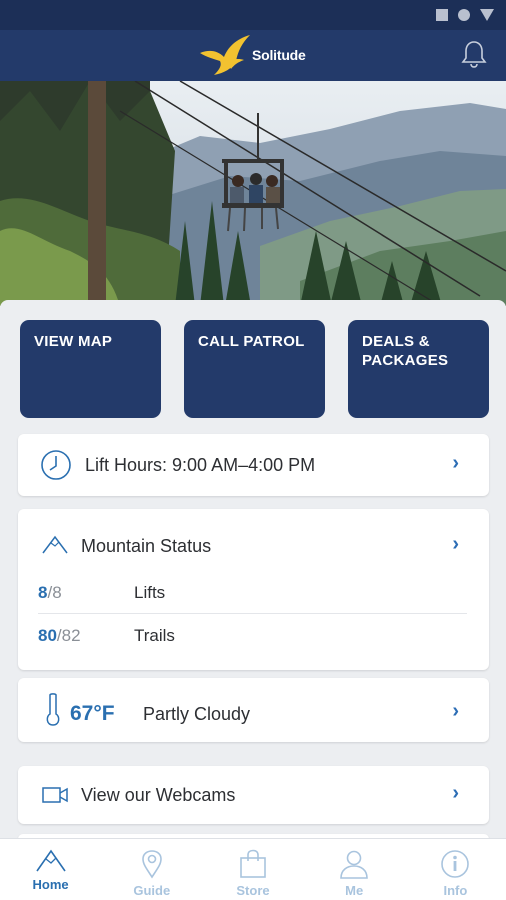  I want to click on quick-actions: VIEW MAP CALL PATROL DEALS & PACKAGES, so click(254, 369).